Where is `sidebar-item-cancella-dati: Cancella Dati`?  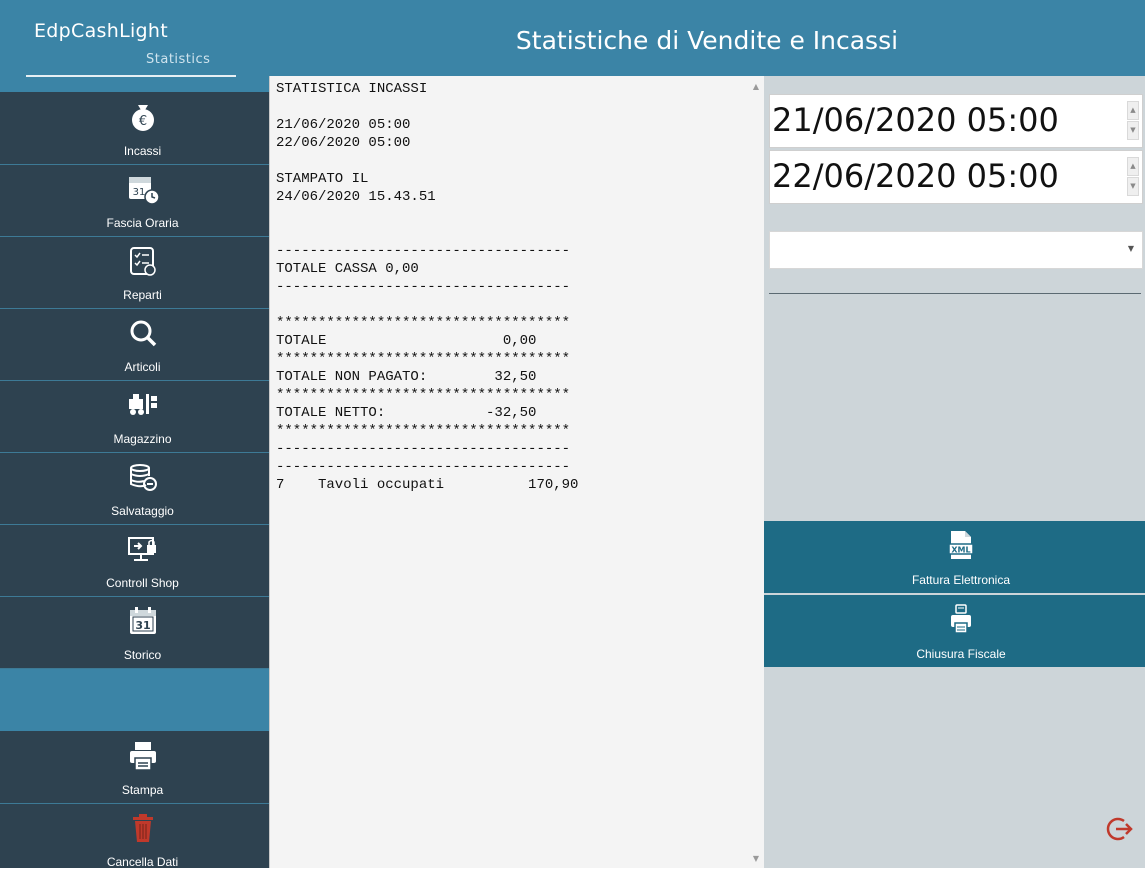 sidebar-item-cancella-dati: Cancella Dati is located at coordinates (134, 839).